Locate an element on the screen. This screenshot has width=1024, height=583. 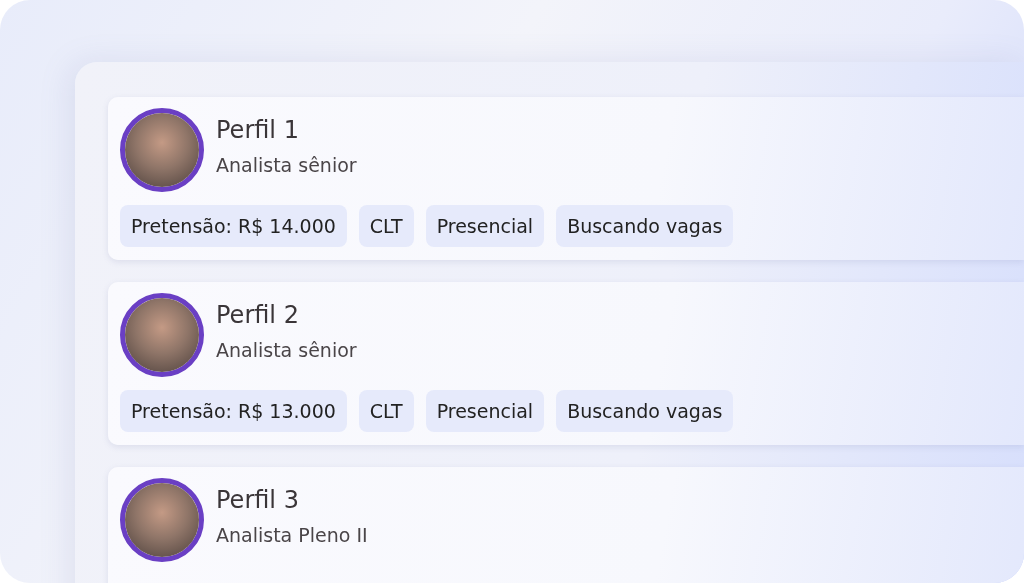
profile-role: Analista Pleno II is located at coordinates (292, 535).